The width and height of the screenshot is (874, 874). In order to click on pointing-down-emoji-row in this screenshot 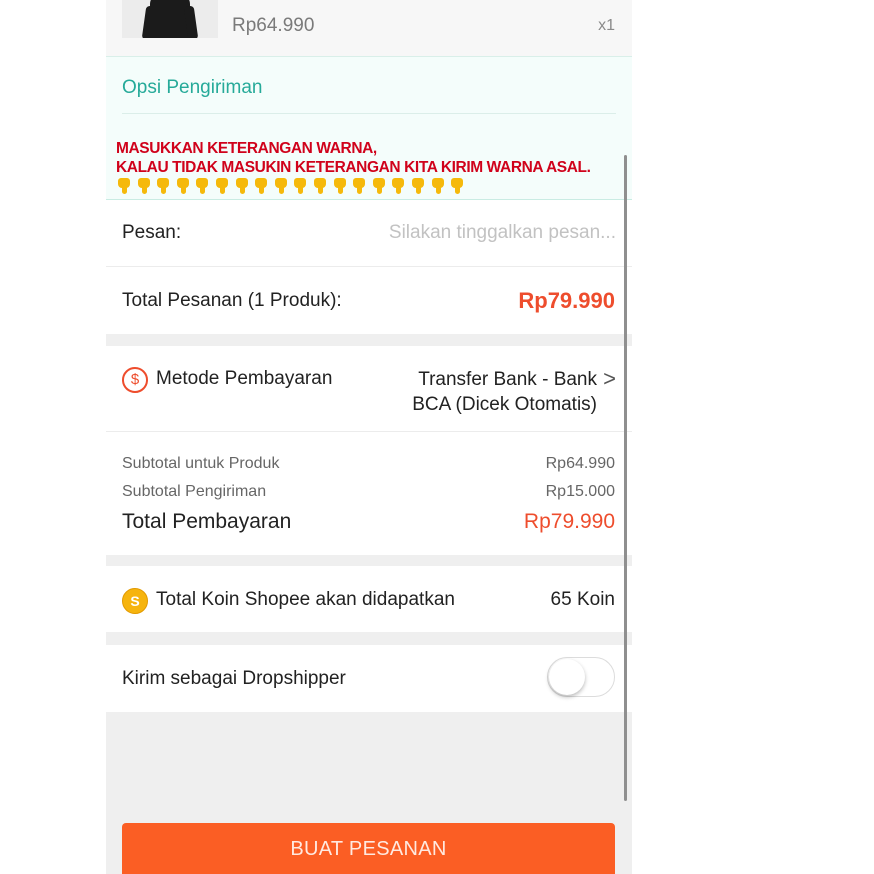, I will do `click(290, 187)`.